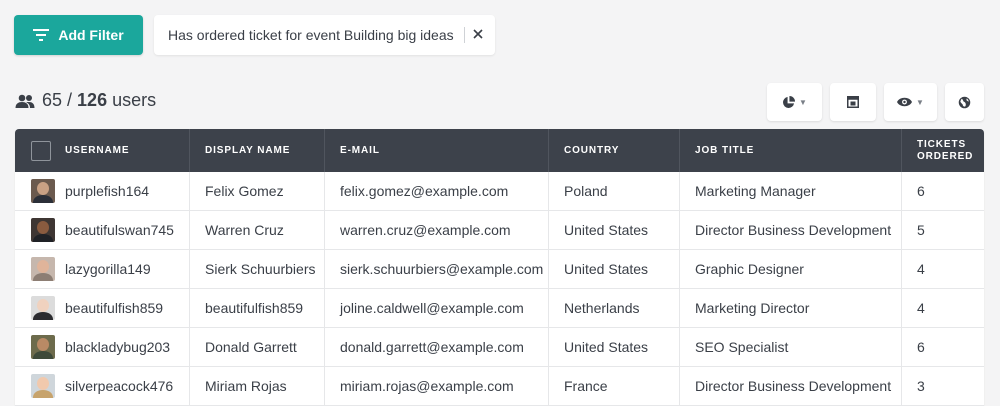 This screenshot has width=1000, height=406. Describe the element at coordinates (942, 386) in the screenshot. I see `cell-tickets-ordered: 3` at that location.